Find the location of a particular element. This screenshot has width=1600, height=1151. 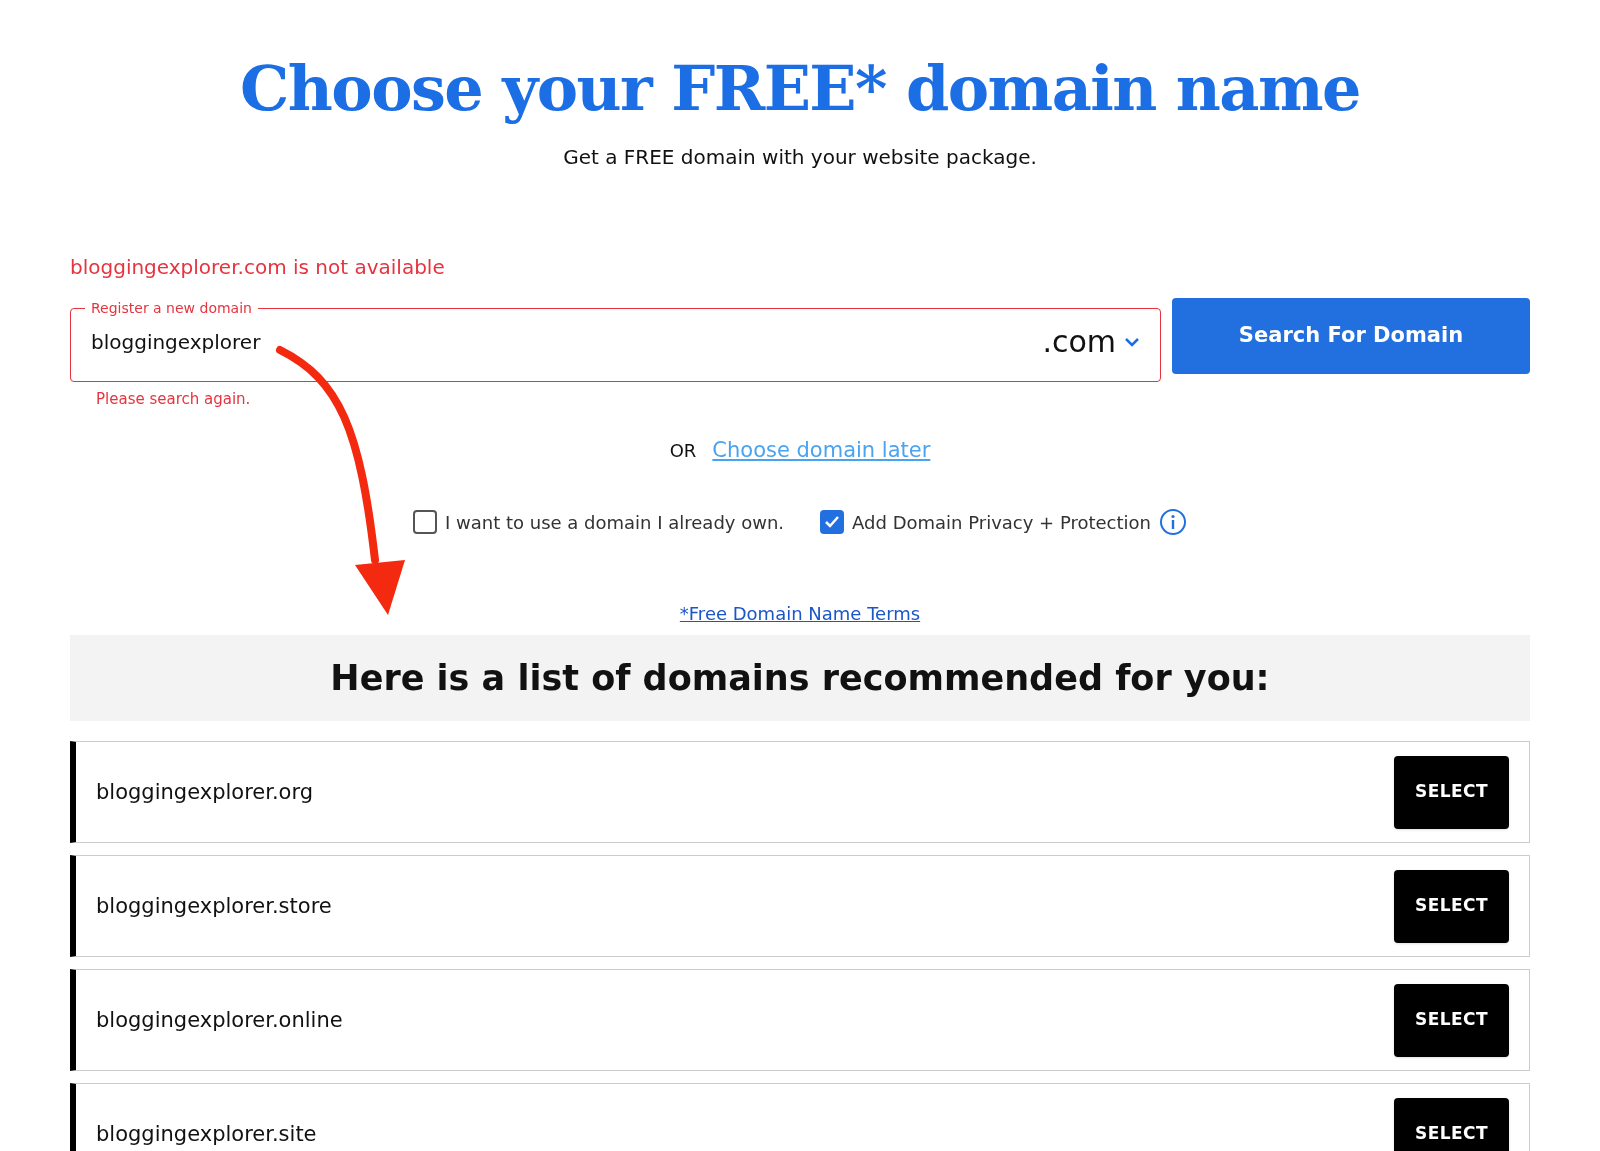

field-hint: Please search again. is located at coordinates (173, 399).